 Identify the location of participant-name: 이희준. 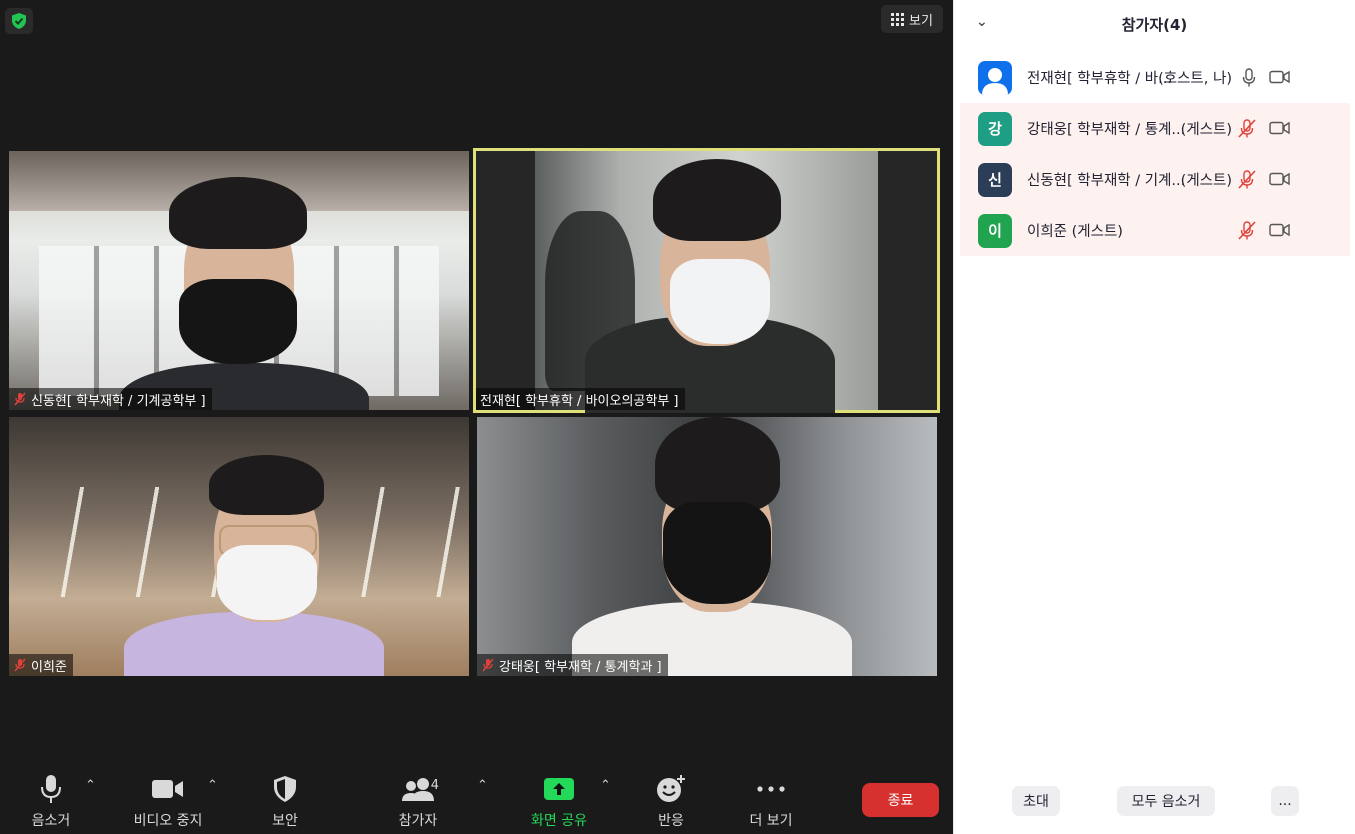
(49, 667).